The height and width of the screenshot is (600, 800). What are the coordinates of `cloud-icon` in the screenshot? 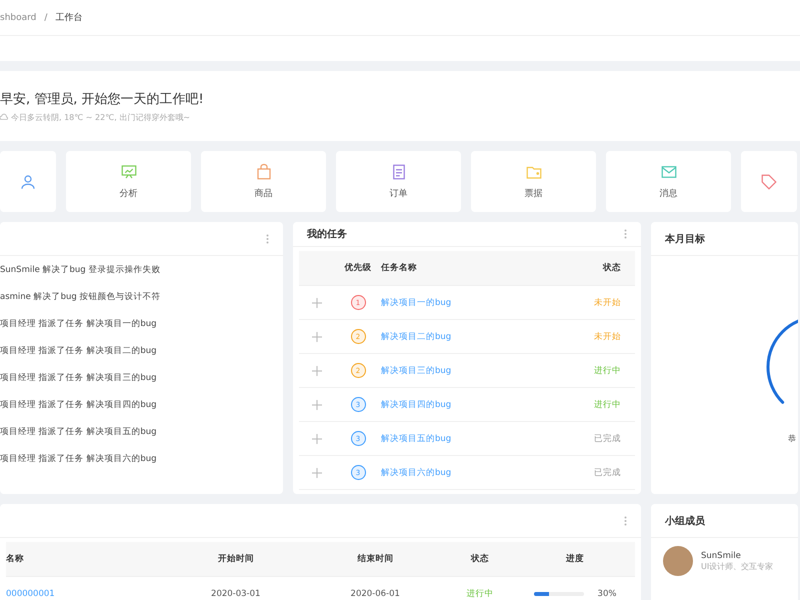 It's located at (4, 117).